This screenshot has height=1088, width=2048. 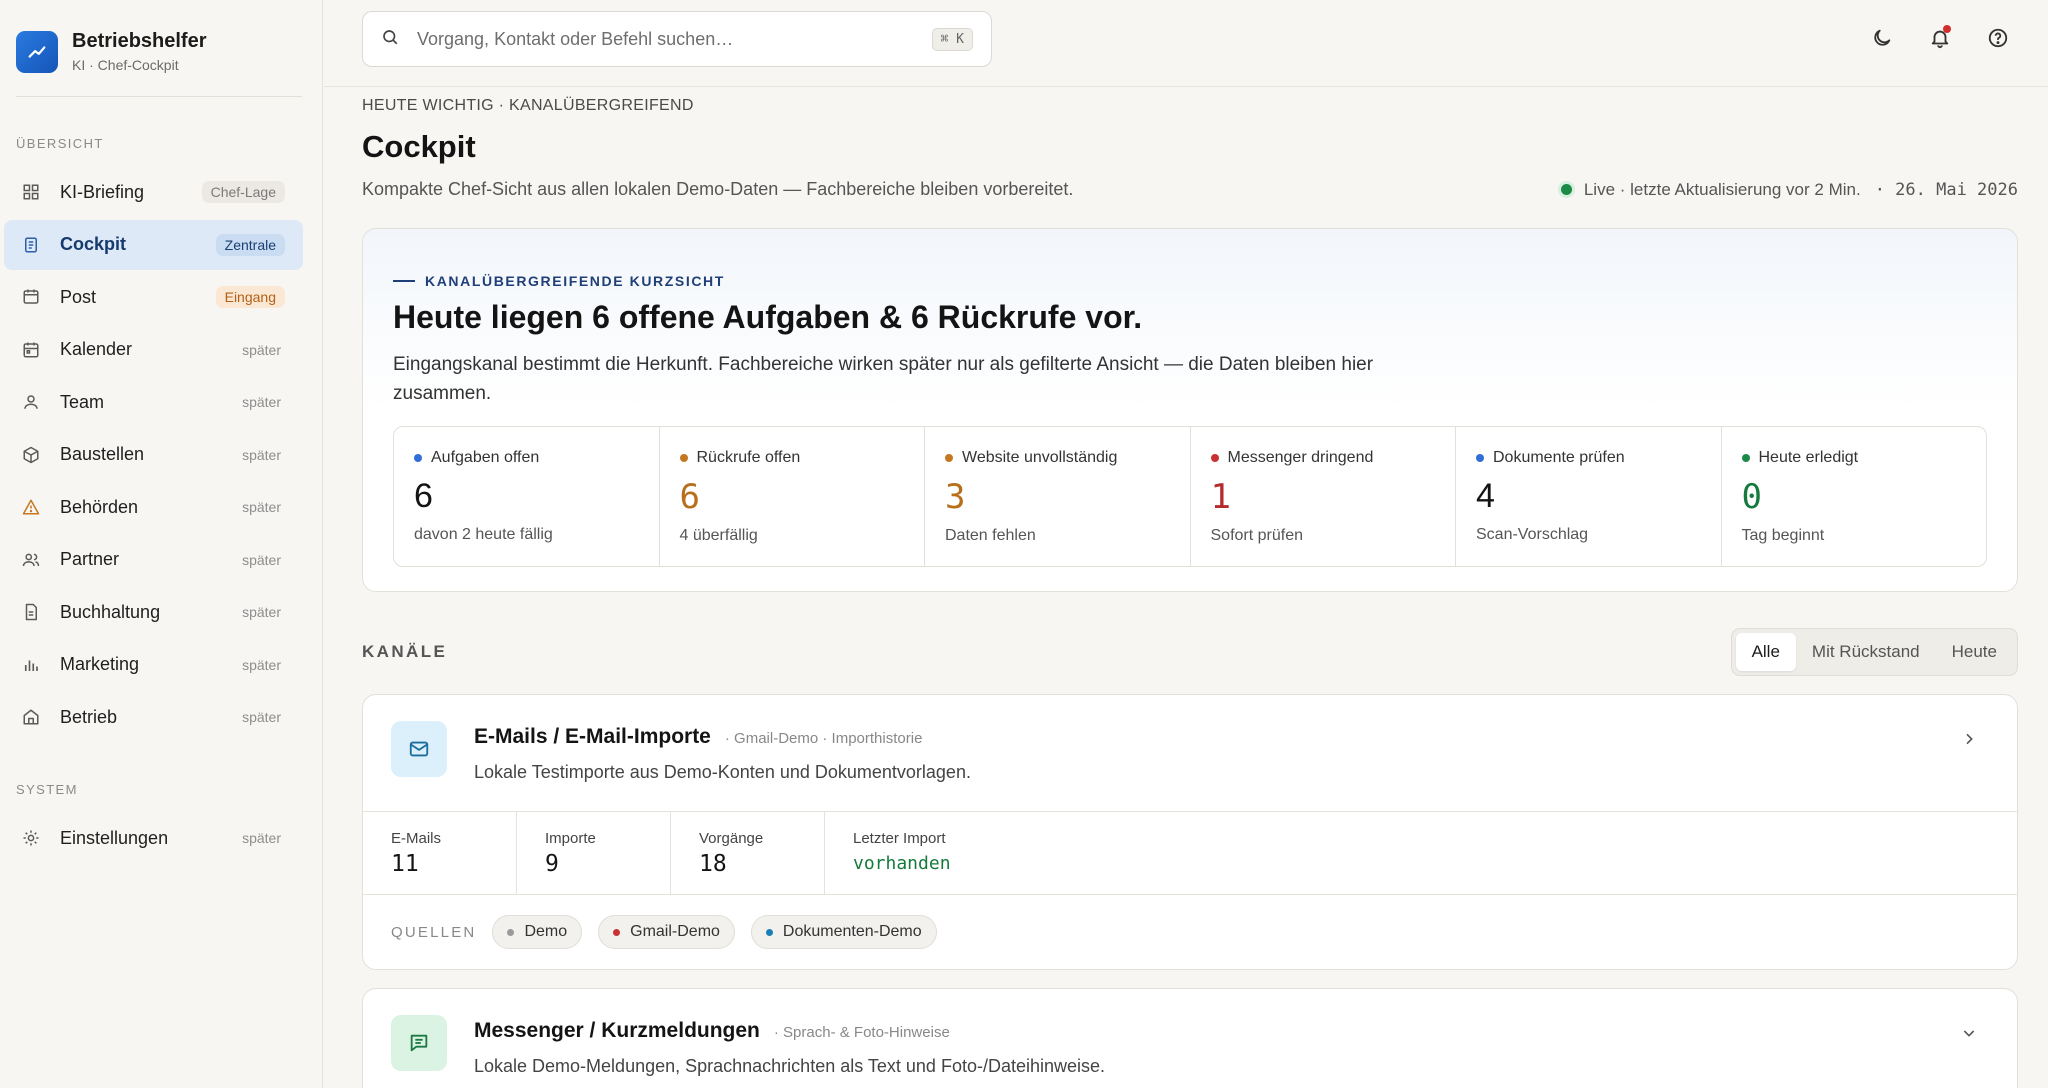 What do you see at coordinates (31, 717) in the screenshot?
I see `building-icon` at bounding box center [31, 717].